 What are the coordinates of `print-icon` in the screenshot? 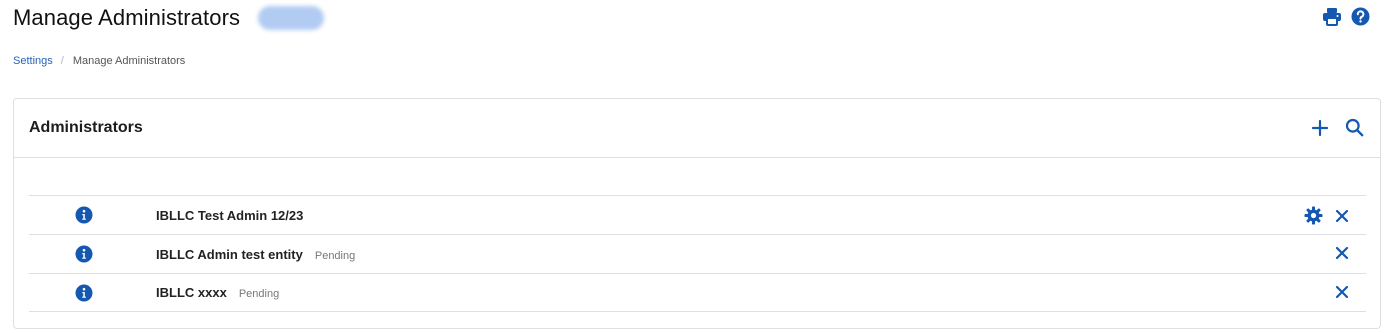 It's located at (1332, 17).